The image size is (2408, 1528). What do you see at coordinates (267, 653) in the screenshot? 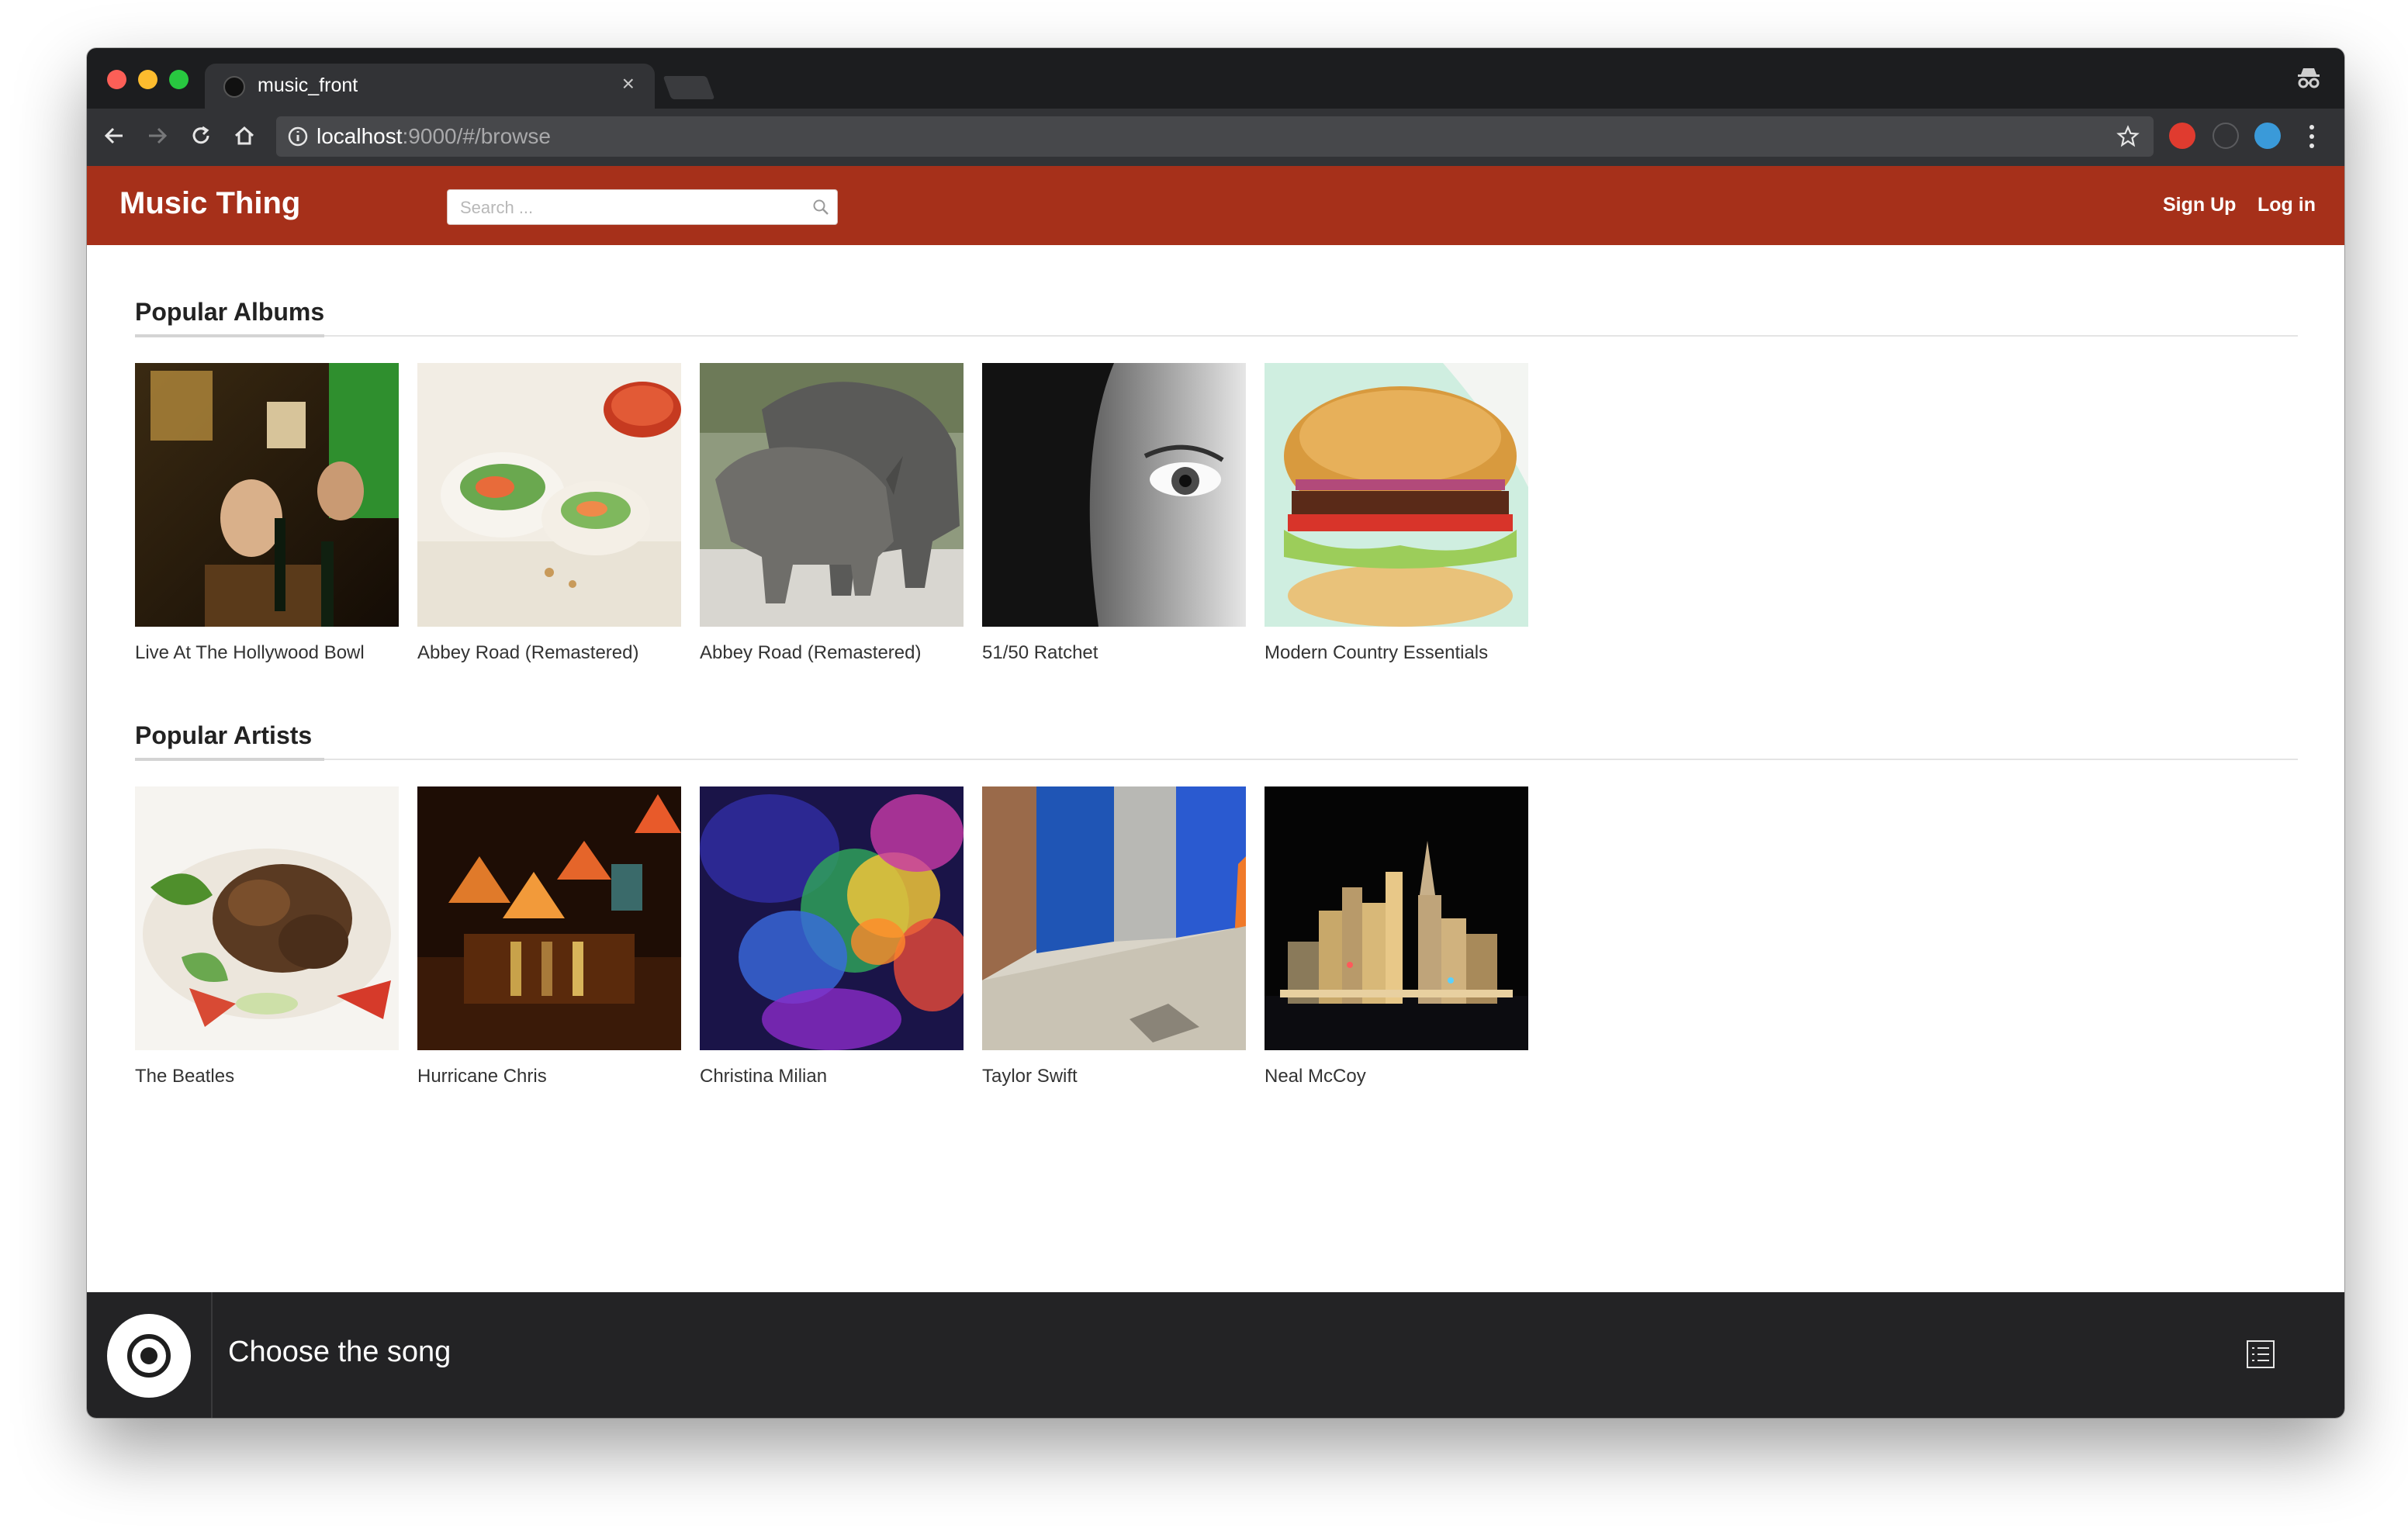
I see `album-title: Live At The Hollywood Bowl` at bounding box center [267, 653].